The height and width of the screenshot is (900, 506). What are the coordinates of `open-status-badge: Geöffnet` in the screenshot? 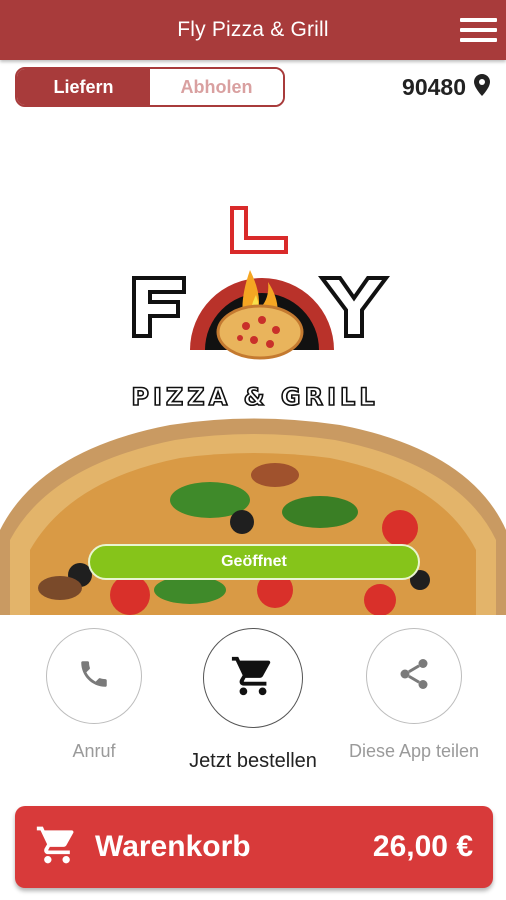 It's located at (254, 562).